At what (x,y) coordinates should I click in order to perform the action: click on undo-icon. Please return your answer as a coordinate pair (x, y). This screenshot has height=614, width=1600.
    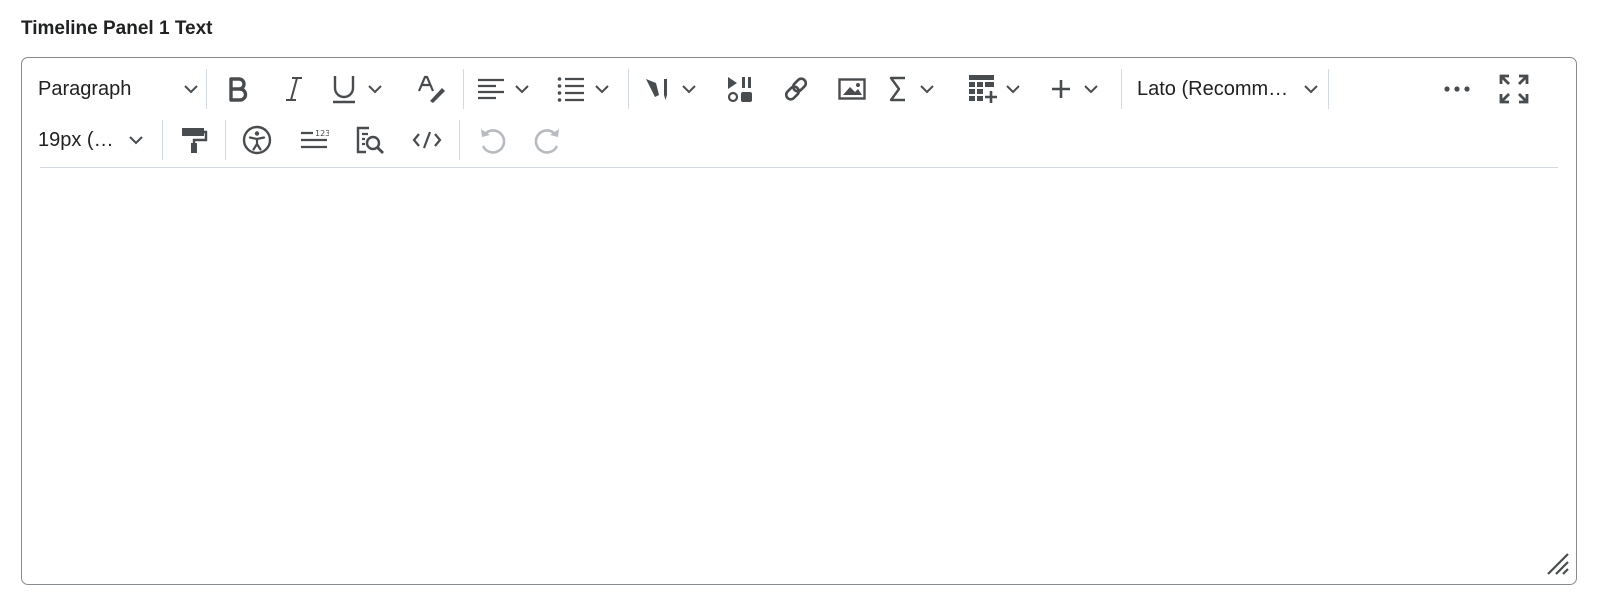
    Looking at the image, I should click on (493, 141).